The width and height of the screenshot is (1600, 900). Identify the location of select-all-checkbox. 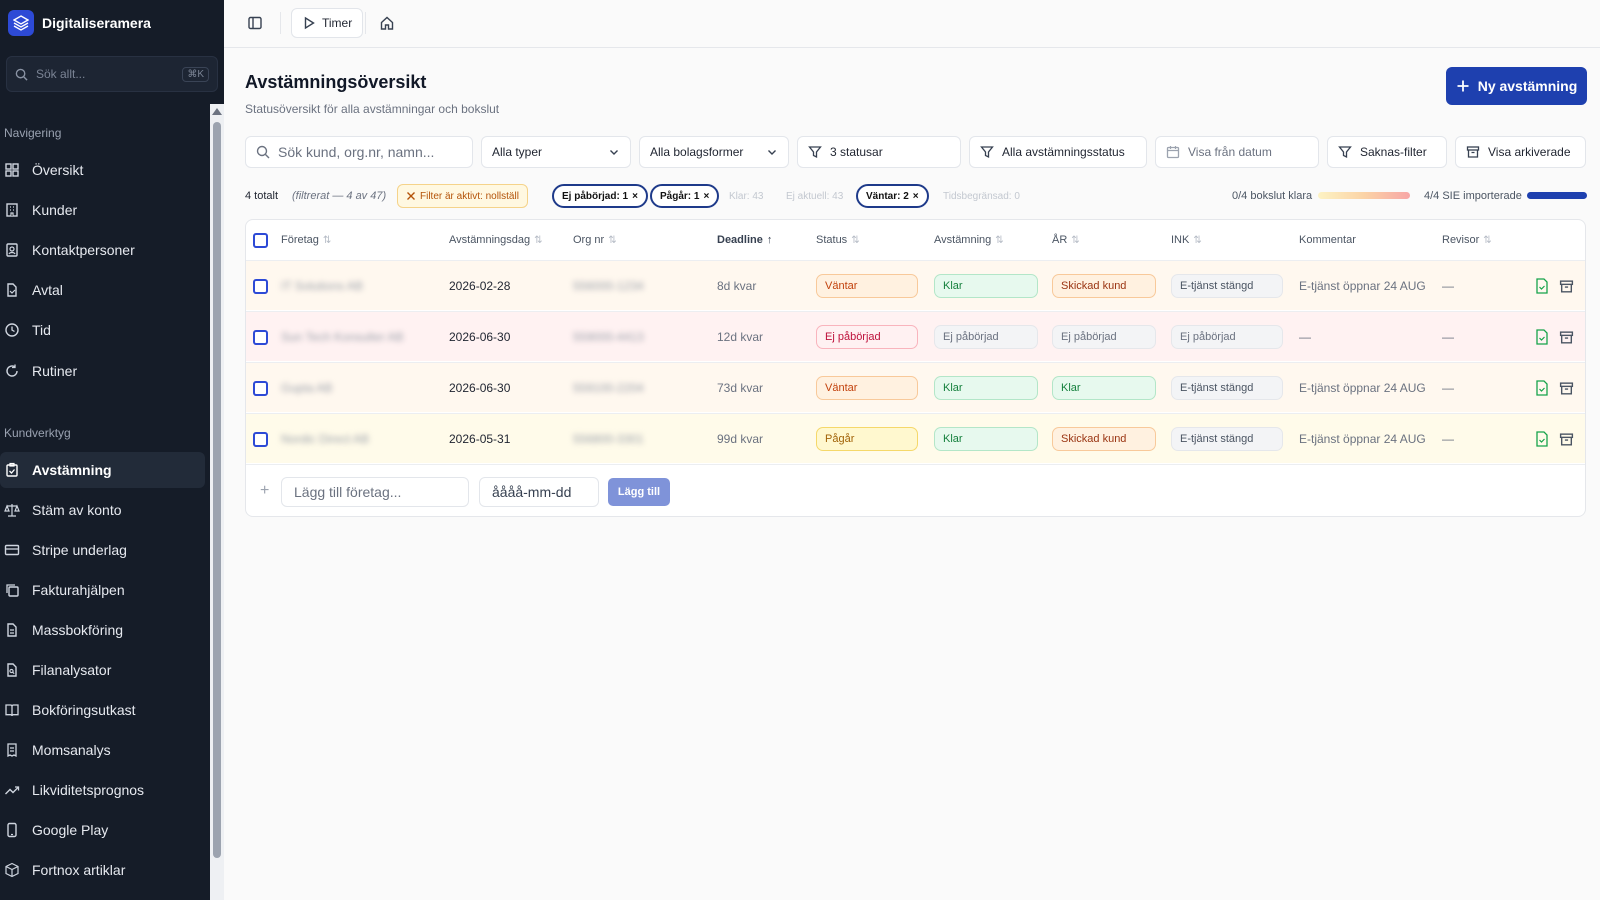
(260, 240).